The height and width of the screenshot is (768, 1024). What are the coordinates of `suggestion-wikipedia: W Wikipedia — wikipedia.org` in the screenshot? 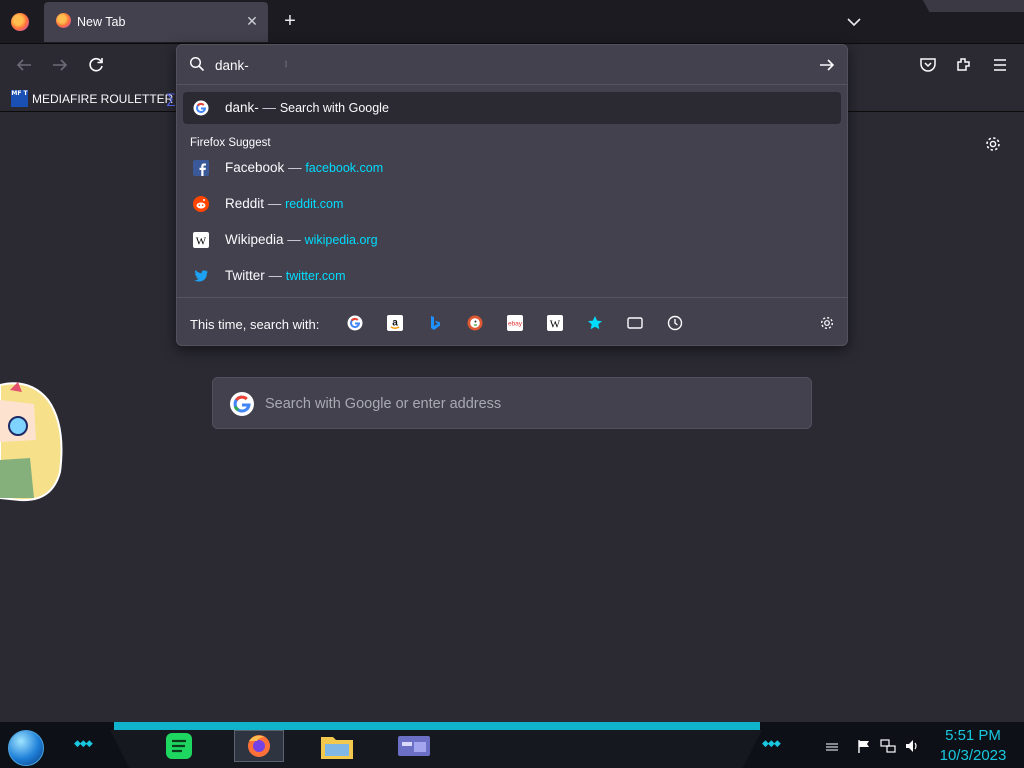 It's located at (512, 240).